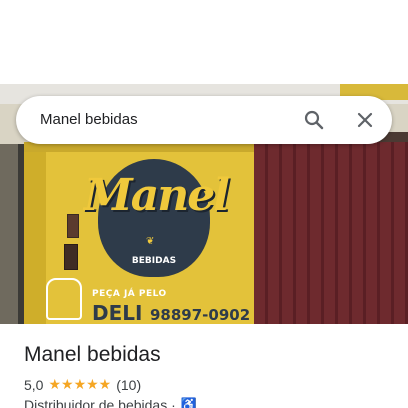  I want to click on rating-row: 5,0 ★★★★★ (10), so click(82, 384).